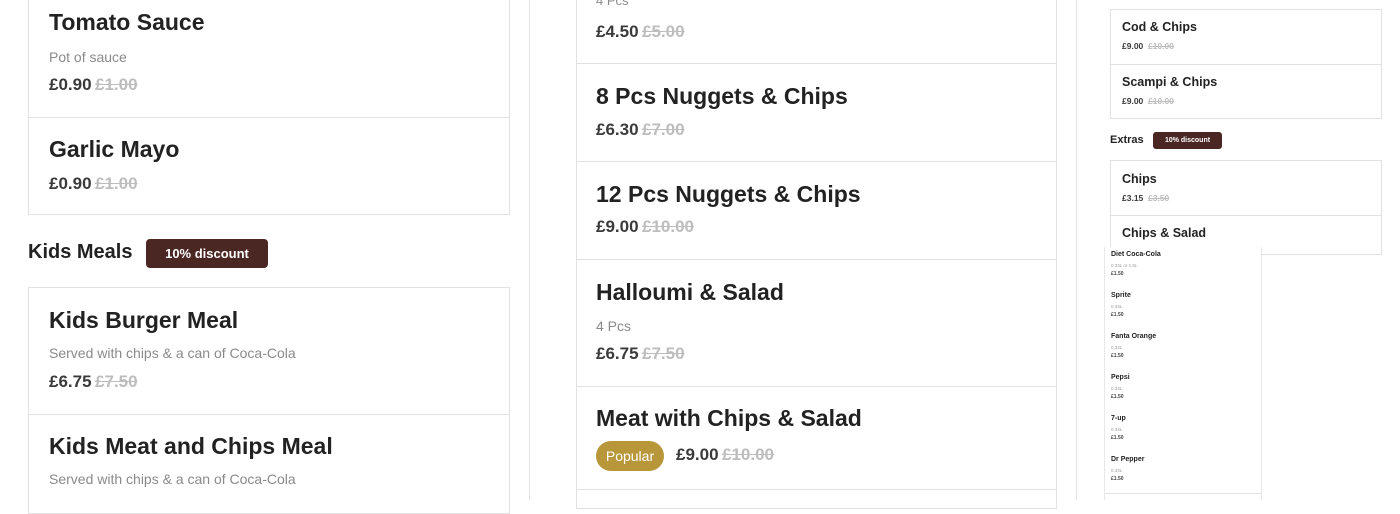 Image resolution: width=1400 pixels, height=514 pixels. Describe the element at coordinates (816, 210) in the screenshot. I see `menu-item-12-pcs-nuggets: 12 Pcs Nuggets & Chips £9.00 £10.00` at that location.